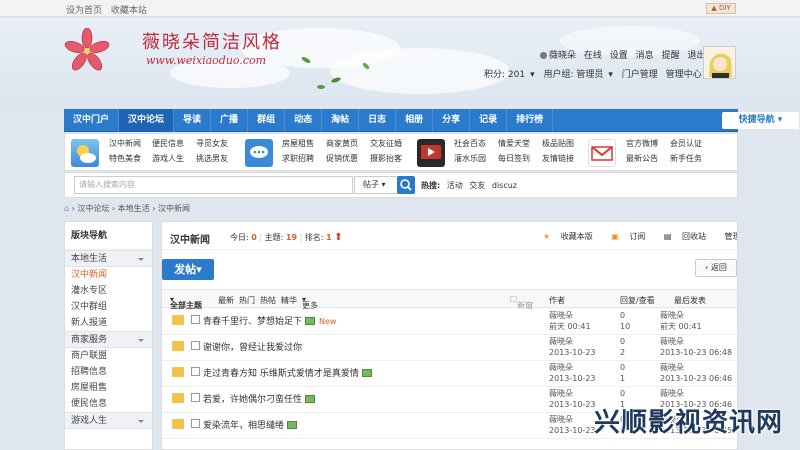  I want to click on last-post-time: 前天 00:41, so click(681, 326).